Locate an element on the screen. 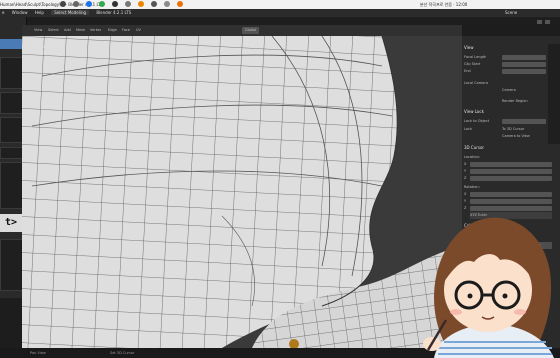 This screenshot has width=560, height=358. browser-icon is located at coordinates (89, 4).